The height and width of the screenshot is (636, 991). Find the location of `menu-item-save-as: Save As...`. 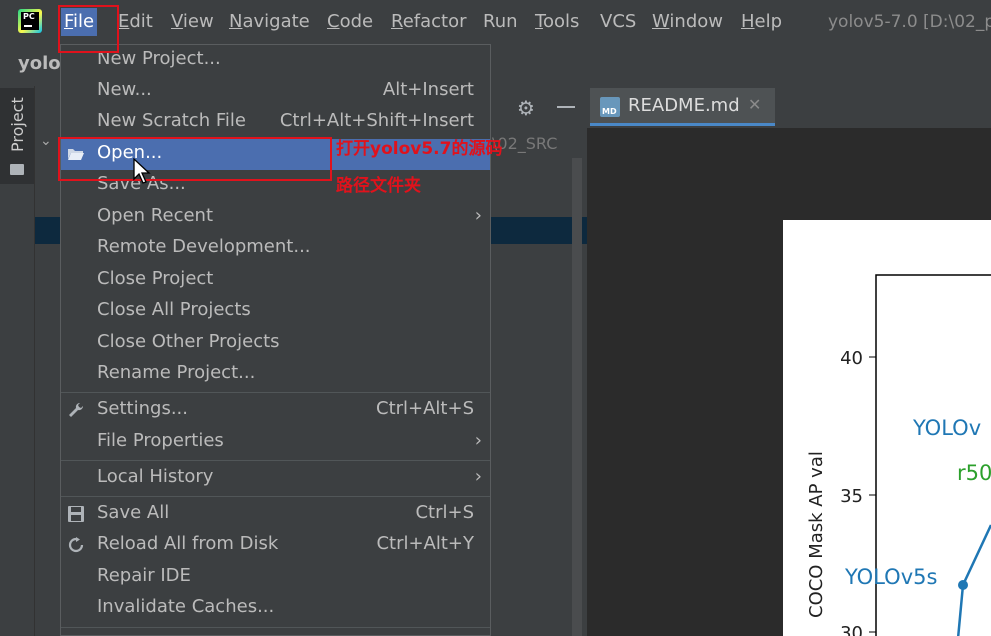

menu-item-save-as: Save As... is located at coordinates (275, 185).